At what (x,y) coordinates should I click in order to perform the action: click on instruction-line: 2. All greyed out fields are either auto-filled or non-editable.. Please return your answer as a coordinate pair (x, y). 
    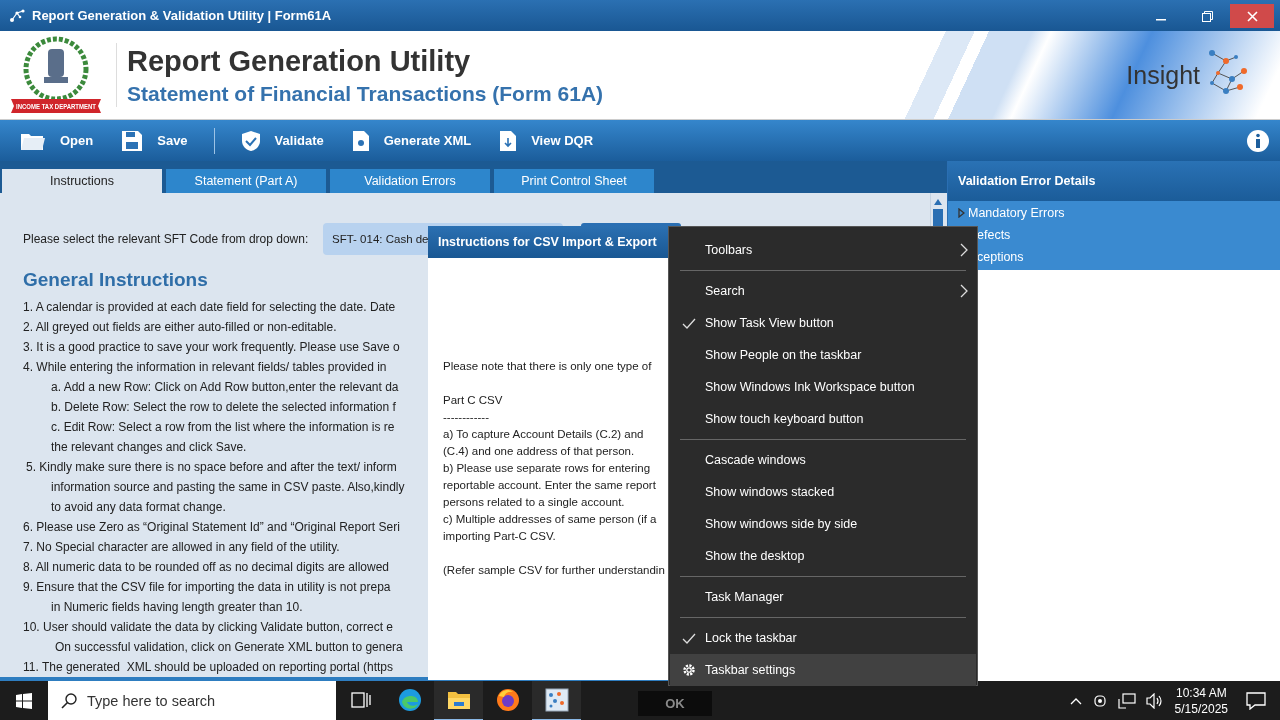
    Looking at the image, I should click on (180, 327).